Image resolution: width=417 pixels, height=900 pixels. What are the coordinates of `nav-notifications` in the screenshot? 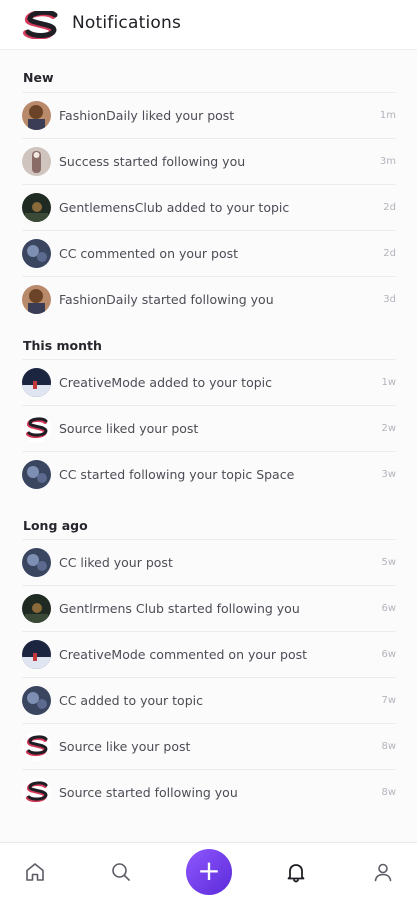 It's located at (296, 872).